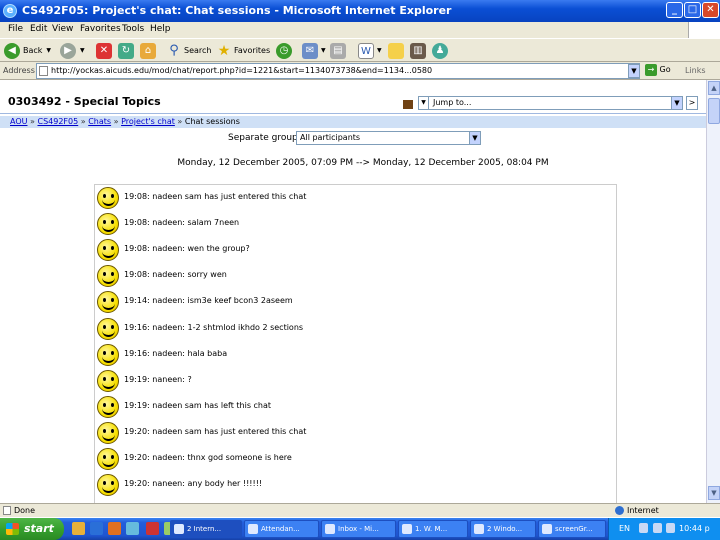 This screenshot has height=540, width=720. What do you see at coordinates (714, 493) in the screenshot?
I see `scroll-down-icon: ▼` at bounding box center [714, 493].